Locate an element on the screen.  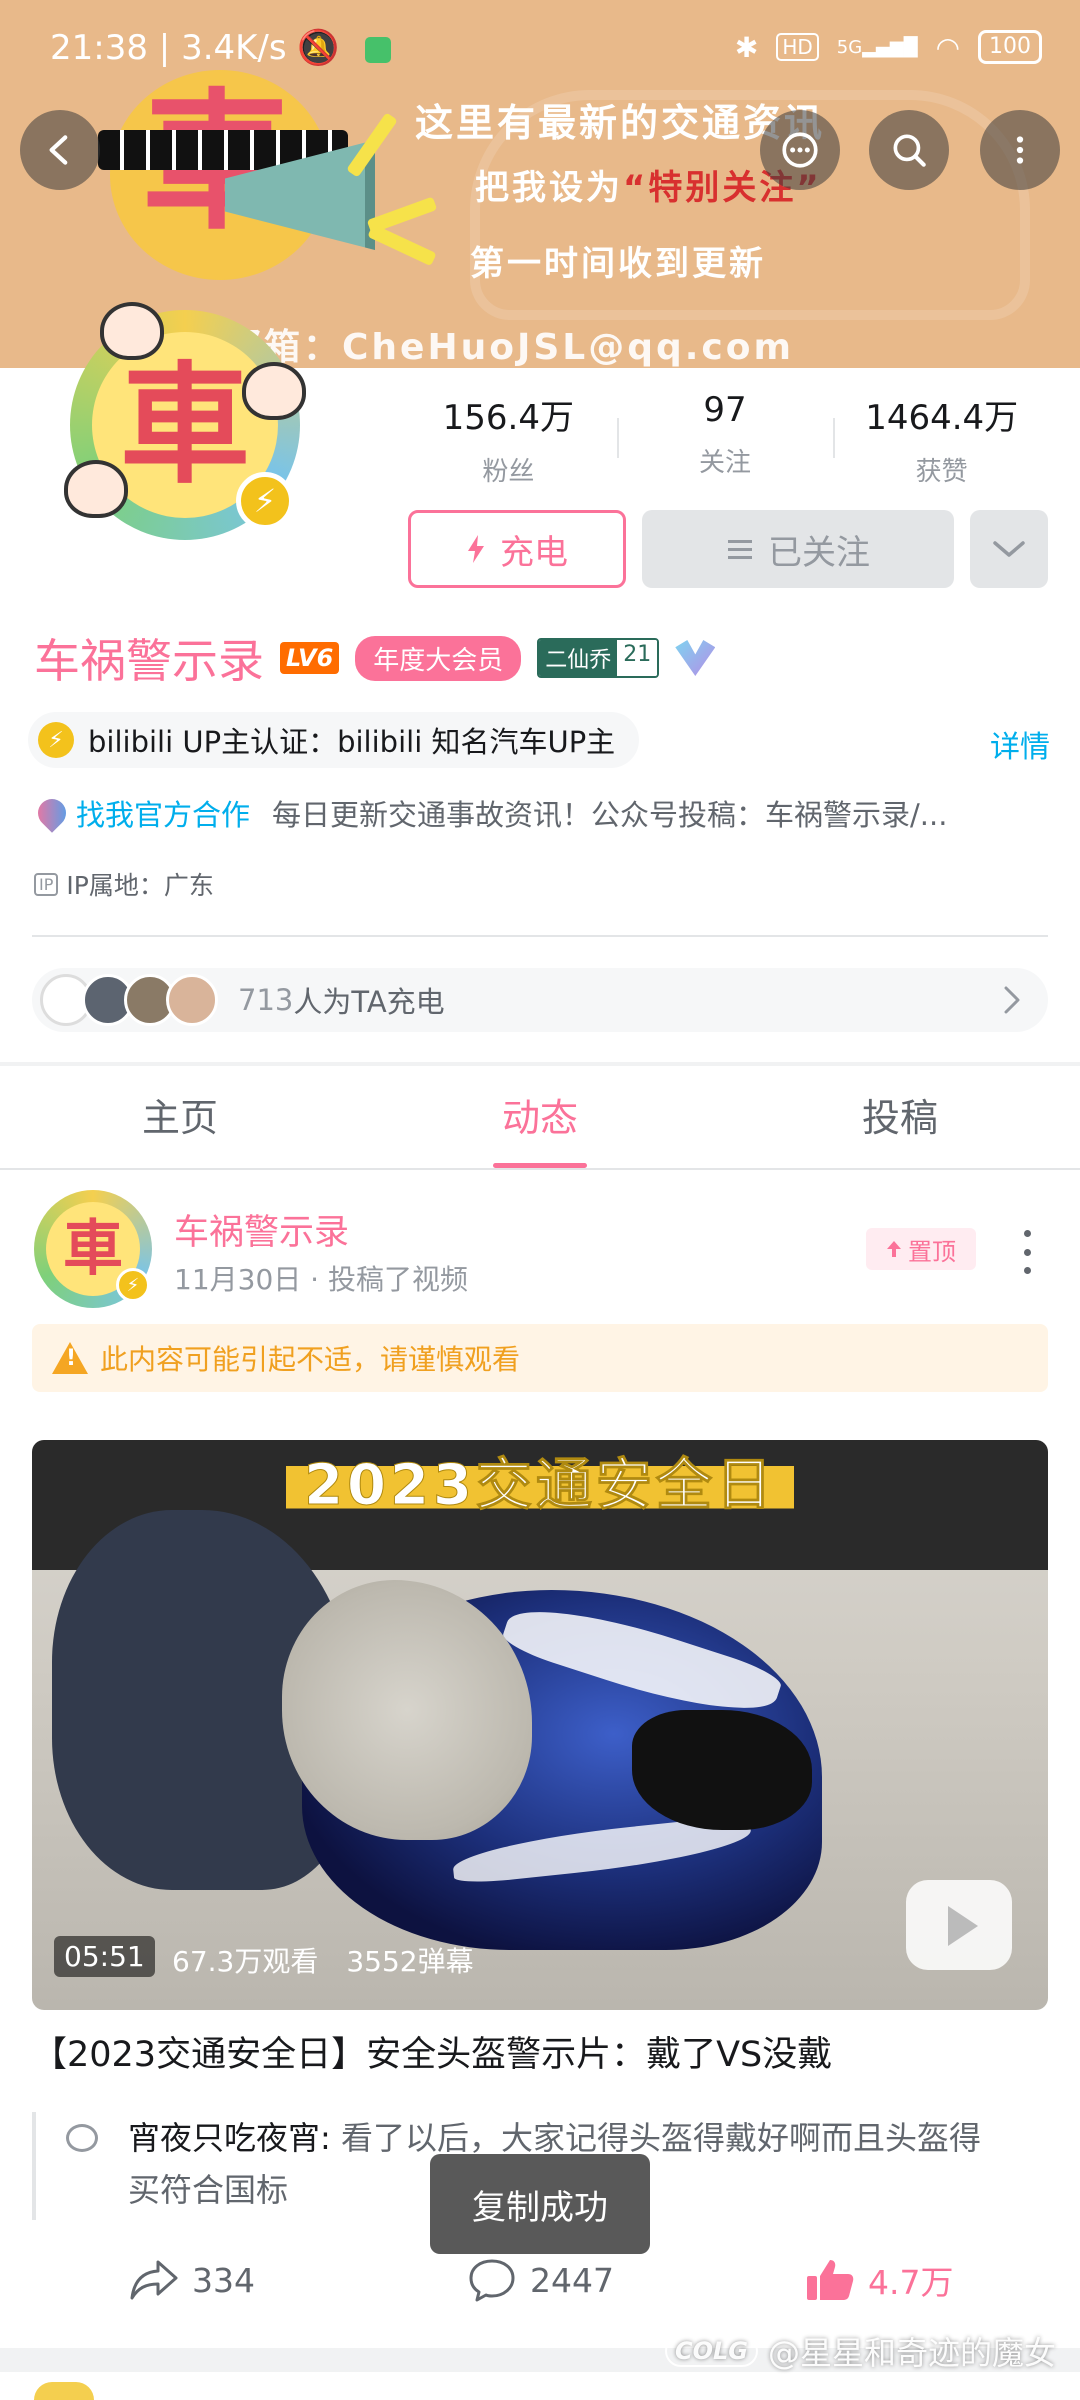
copy-success-toast: 复制成功 is located at coordinates (540, 2204).